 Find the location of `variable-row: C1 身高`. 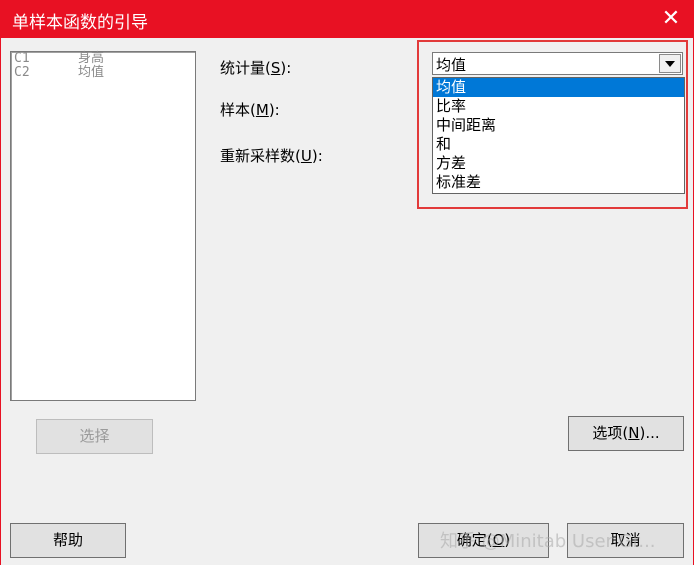

variable-row: C1 身高 is located at coordinates (103, 59).